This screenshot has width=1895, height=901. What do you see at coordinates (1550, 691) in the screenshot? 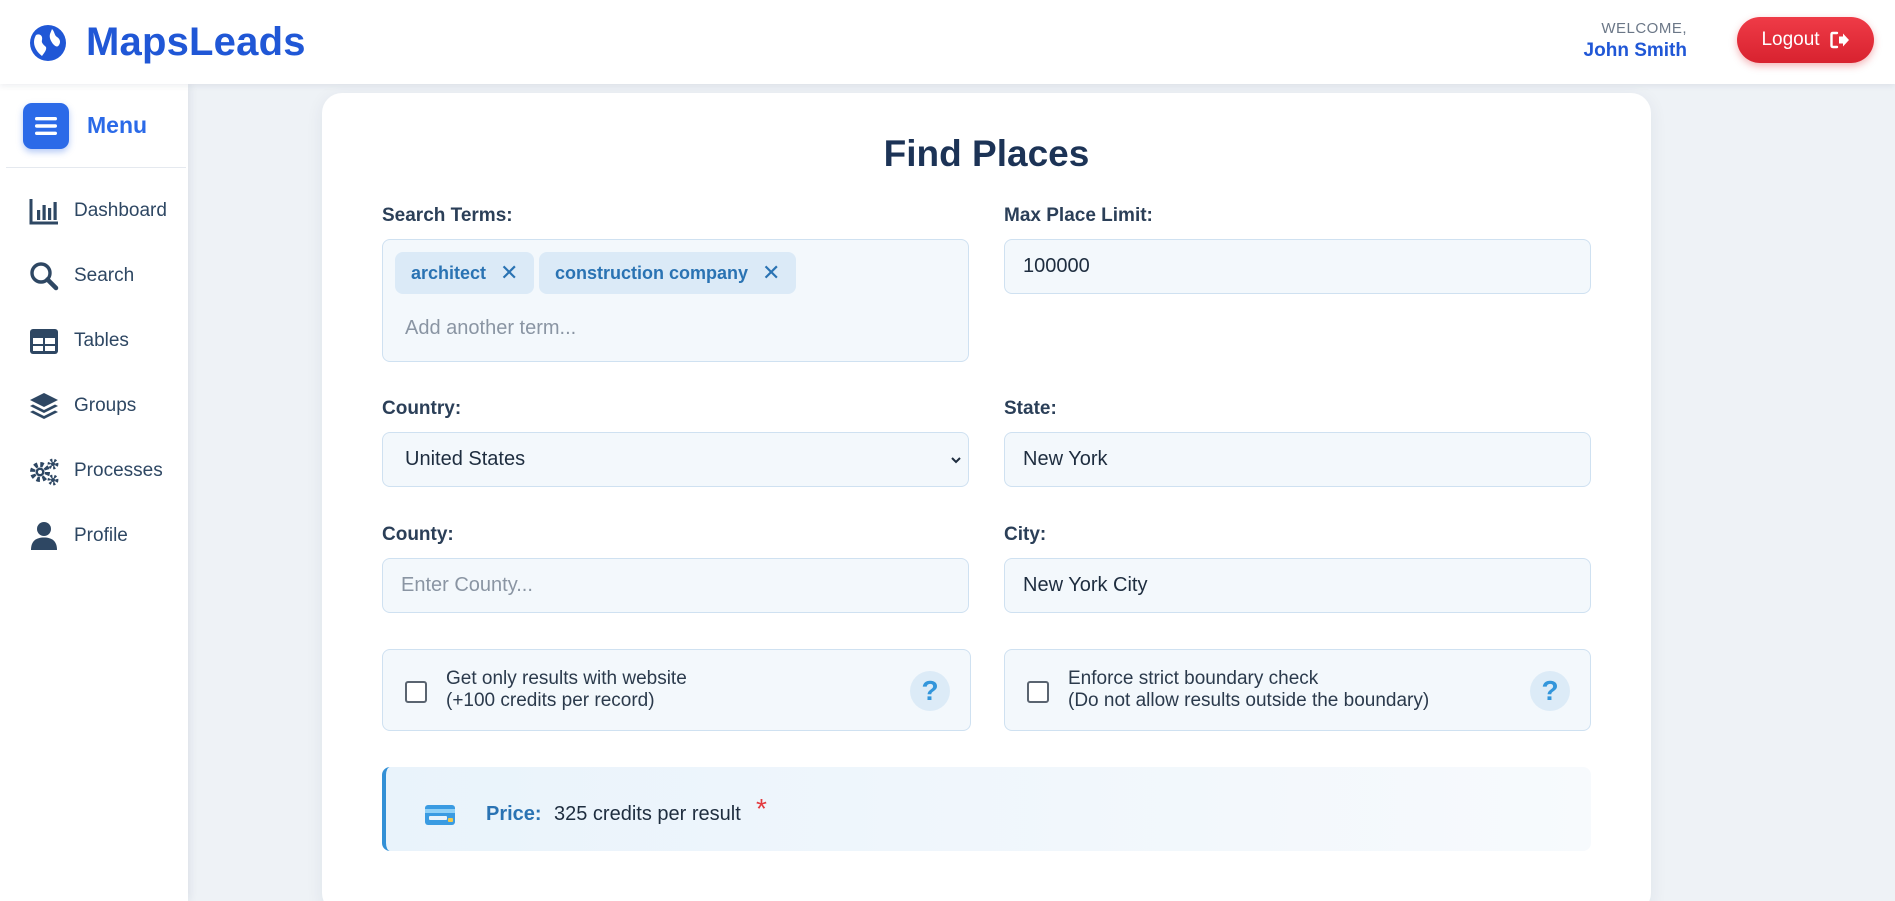
I see `boundary-help-icon: ?` at bounding box center [1550, 691].